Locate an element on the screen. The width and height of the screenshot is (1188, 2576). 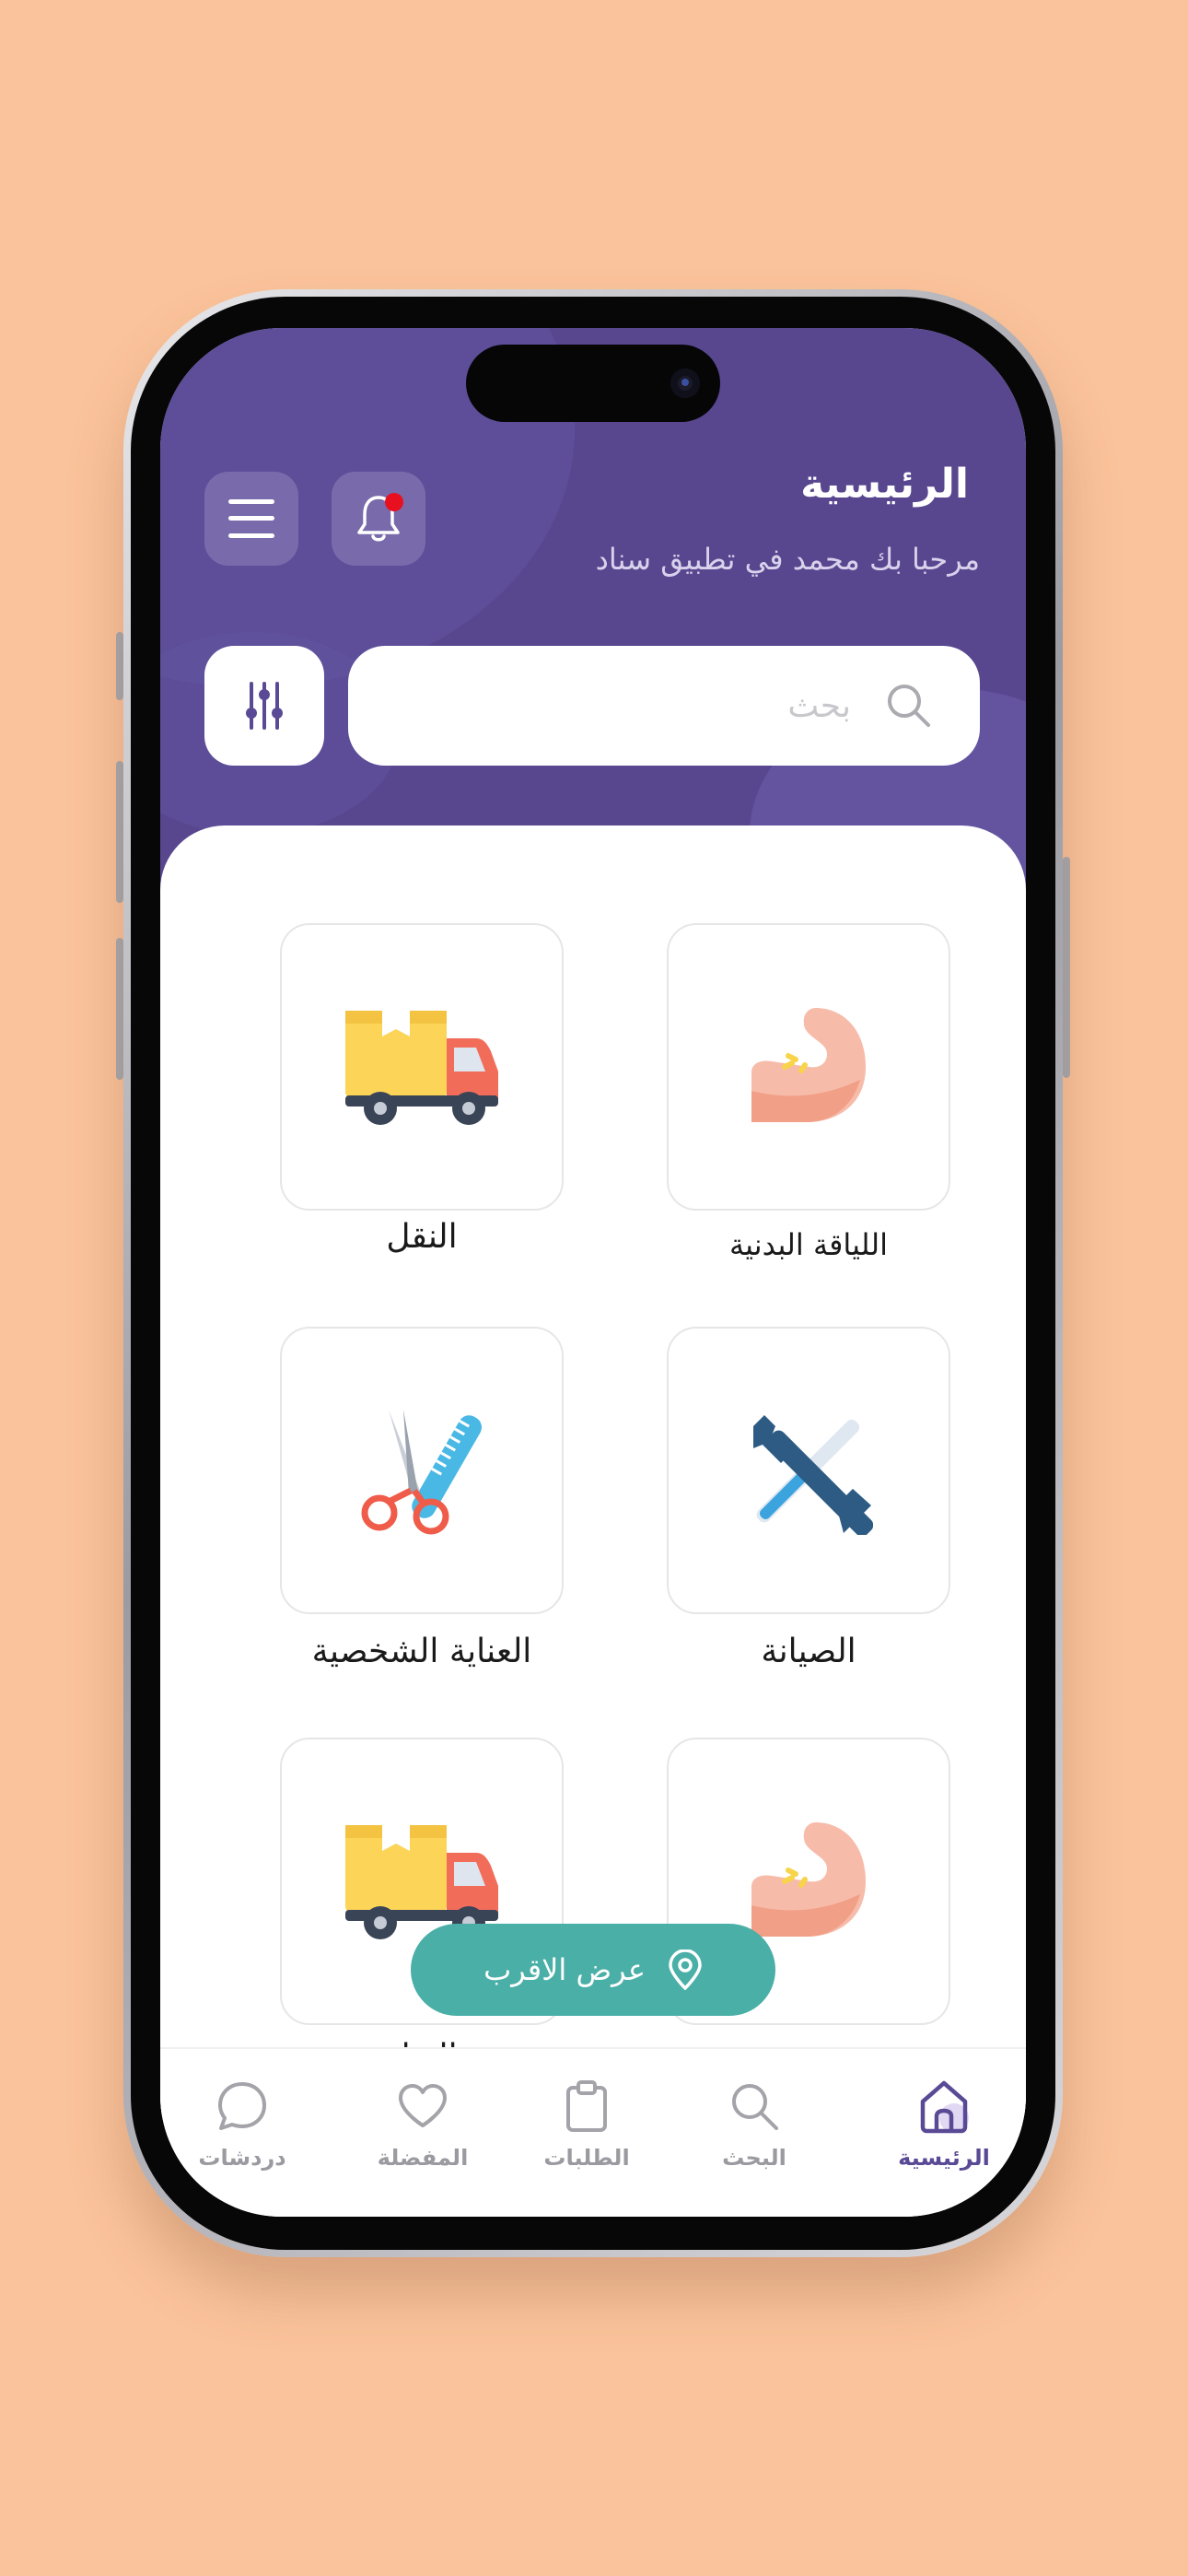
category-card-fitness is located at coordinates (808, 1067).